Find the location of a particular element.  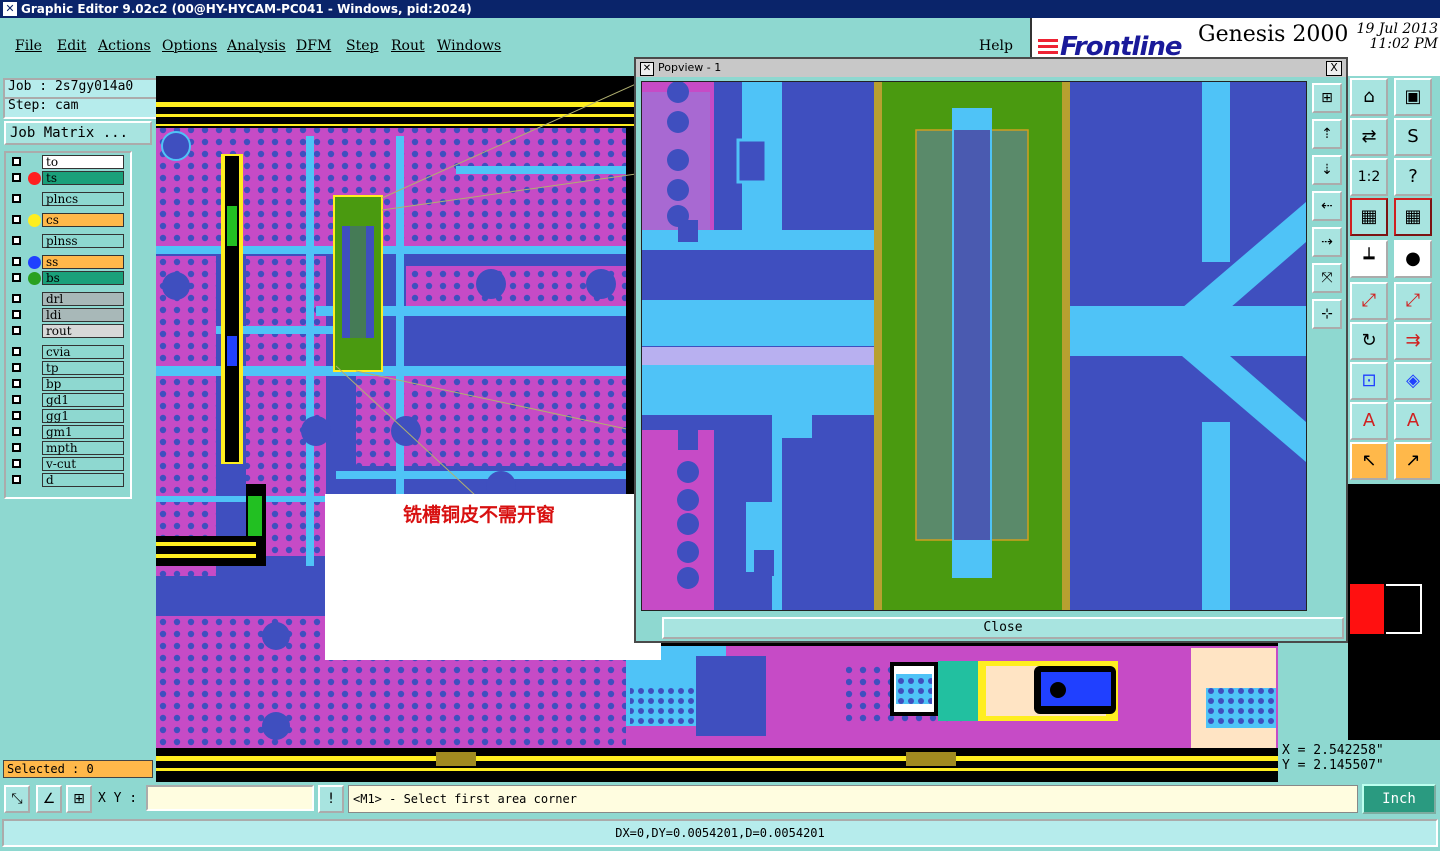

layer-name: ts is located at coordinates (83, 178).